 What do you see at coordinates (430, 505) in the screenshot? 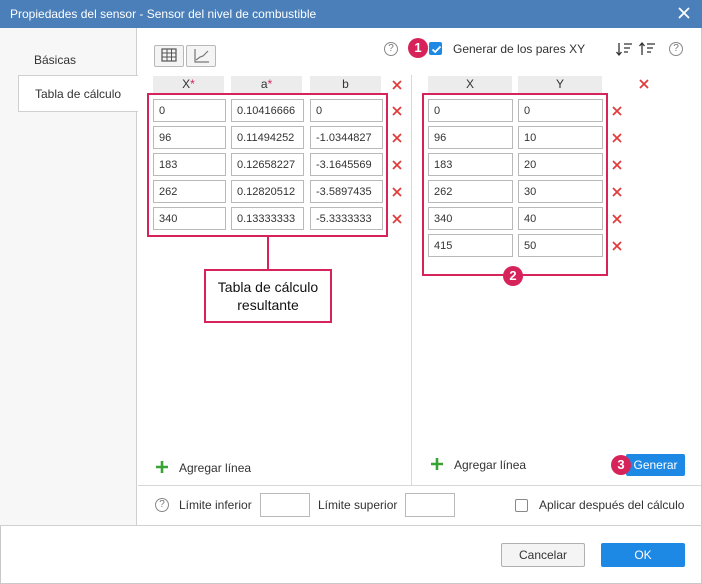
I see `upper-limit-input` at bounding box center [430, 505].